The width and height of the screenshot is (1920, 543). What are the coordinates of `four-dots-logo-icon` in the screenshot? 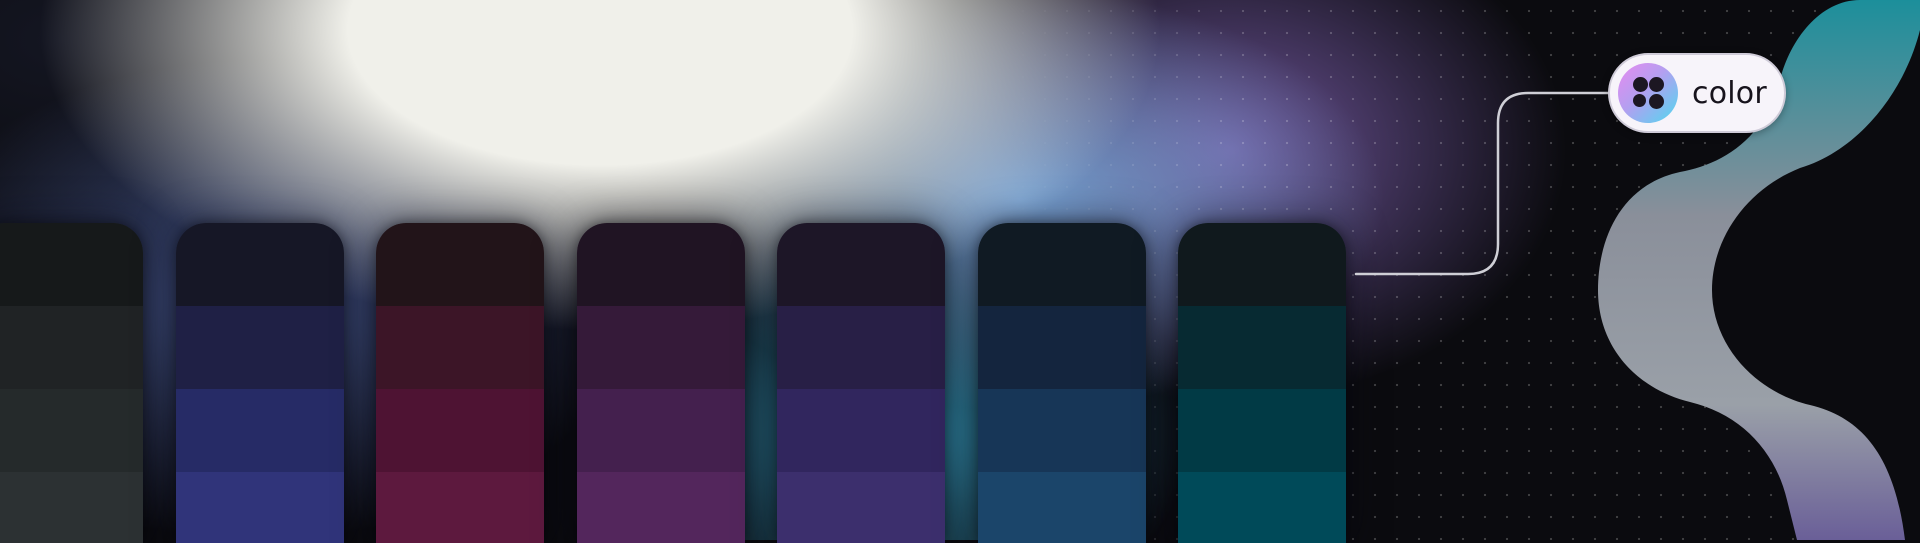 It's located at (1648, 93).